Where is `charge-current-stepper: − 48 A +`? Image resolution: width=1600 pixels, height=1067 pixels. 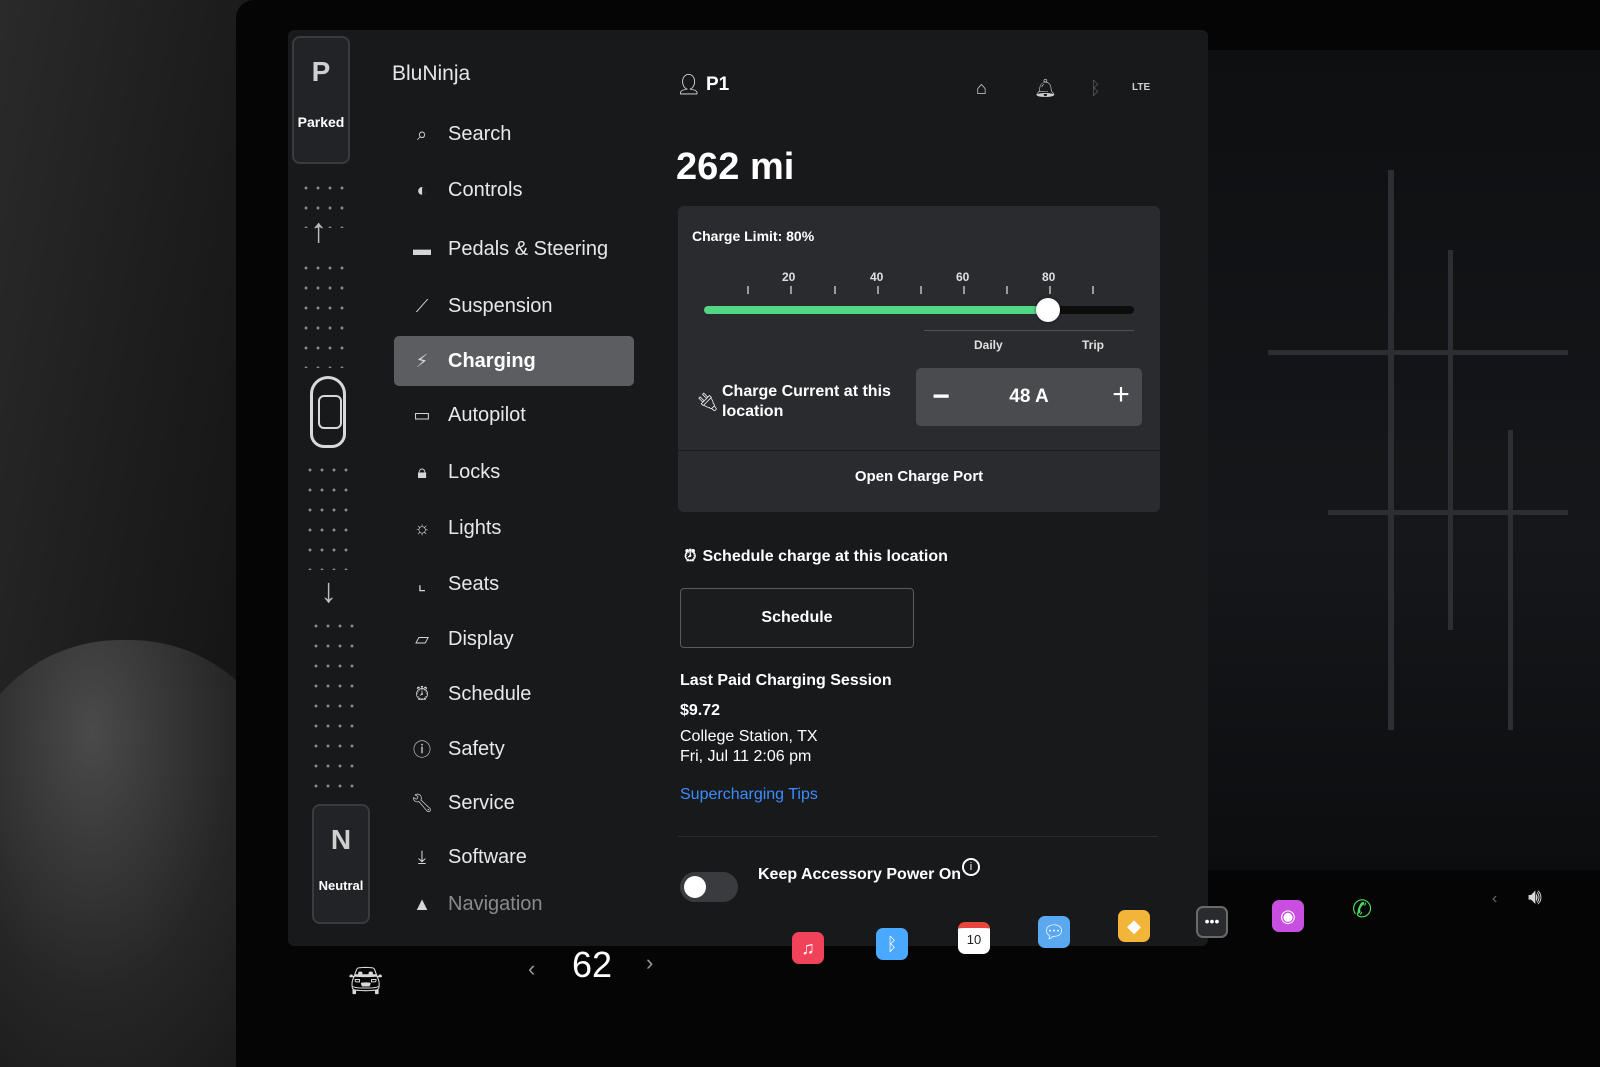 charge-current-stepper: − 48 A + is located at coordinates (1029, 397).